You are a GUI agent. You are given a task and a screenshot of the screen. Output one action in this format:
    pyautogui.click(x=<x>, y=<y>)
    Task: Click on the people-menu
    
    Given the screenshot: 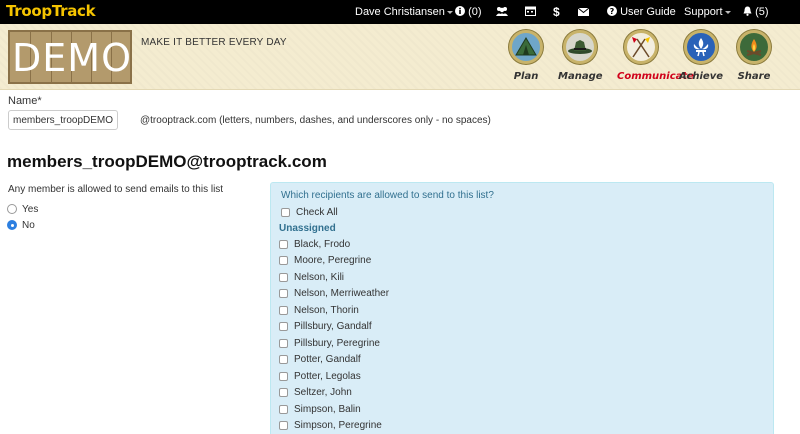 What is the action you would take?
    pyautogui.click(x=502, y=12)
    